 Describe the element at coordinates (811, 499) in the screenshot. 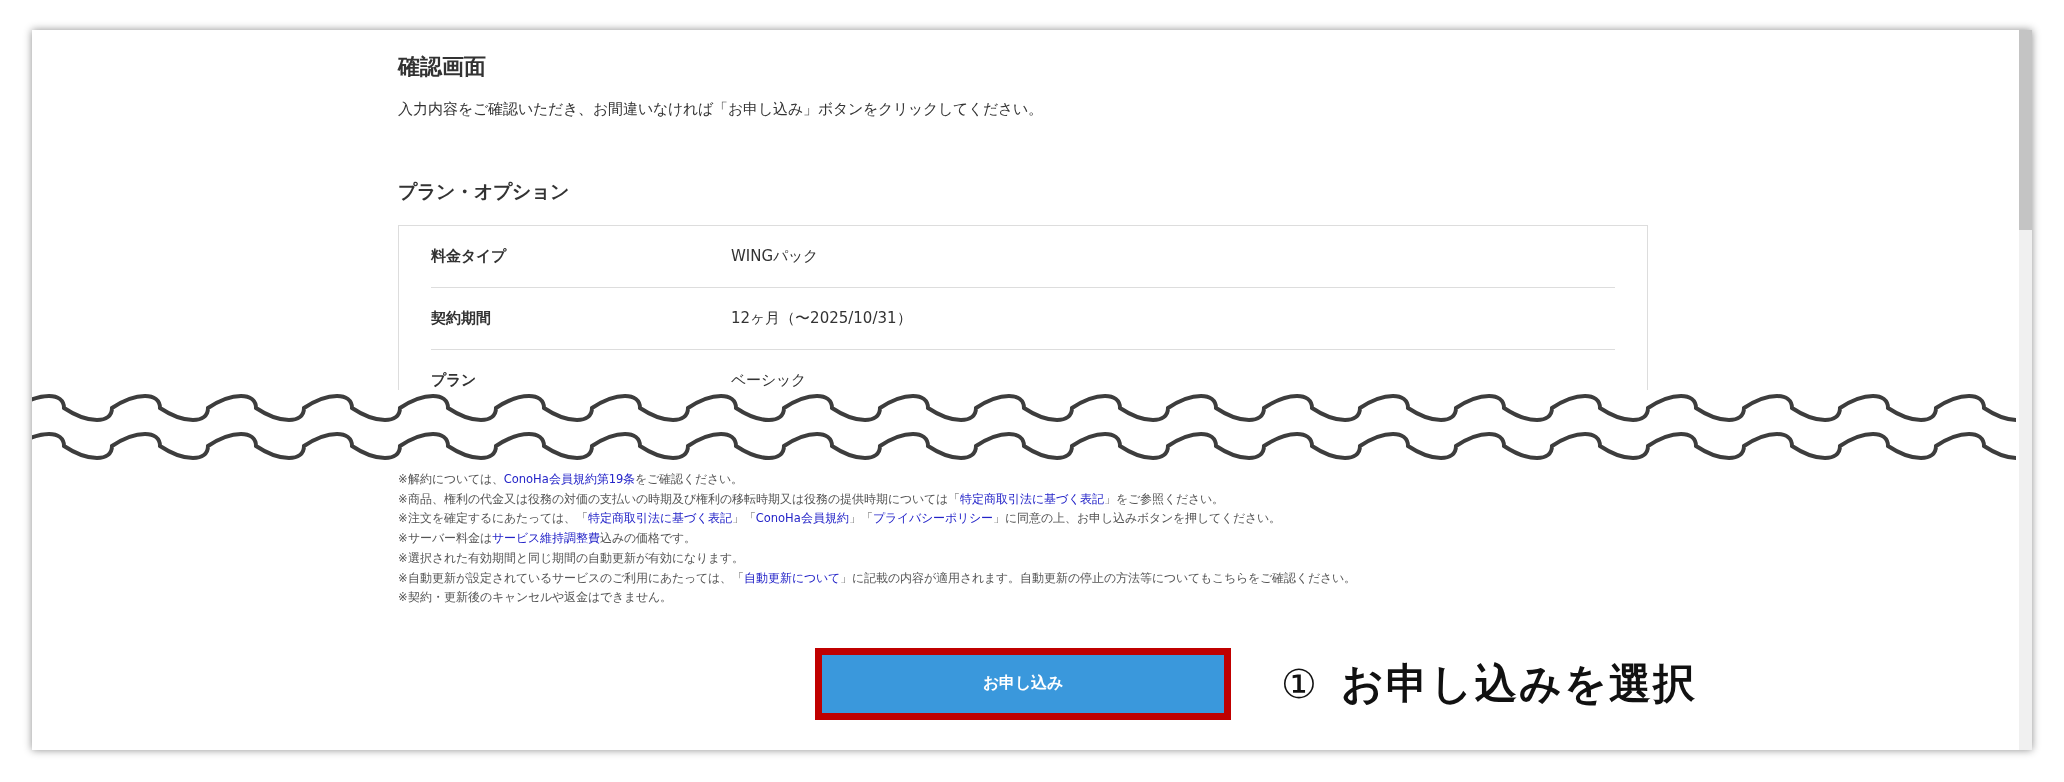

I see `note-text: ※商品、権利の代金又は役務の対価の支払いの時期及び権利の移転時期又は役務の提供時期については「特定商取引法に基づく表記」をご参照ください。` at that location.